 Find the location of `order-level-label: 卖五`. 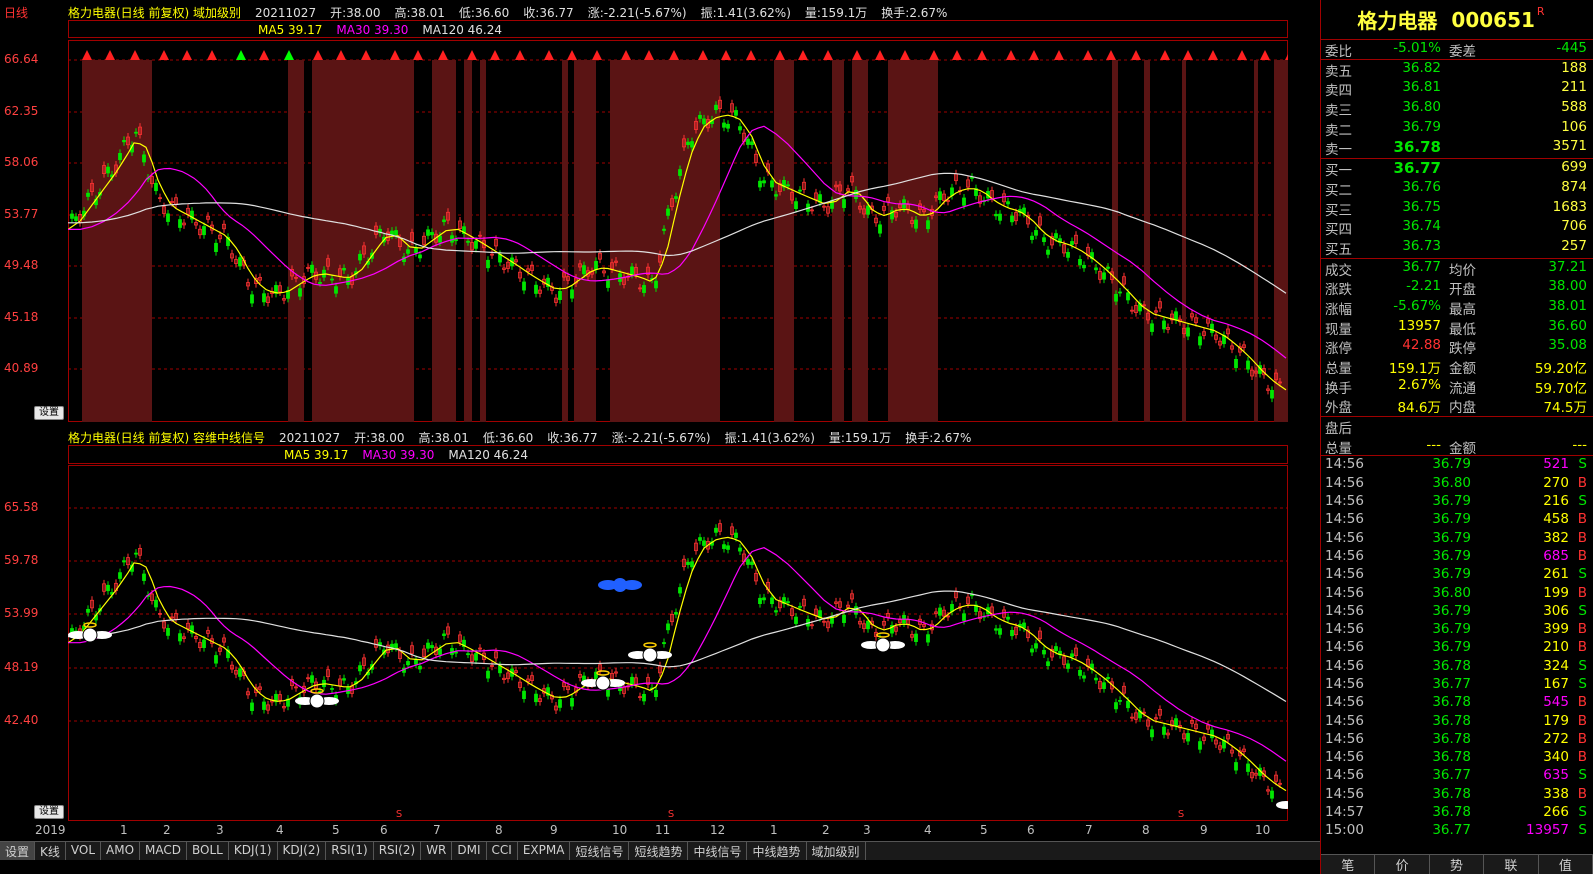

order-level-label: 卖五 is located at coordinates (1338, 71).